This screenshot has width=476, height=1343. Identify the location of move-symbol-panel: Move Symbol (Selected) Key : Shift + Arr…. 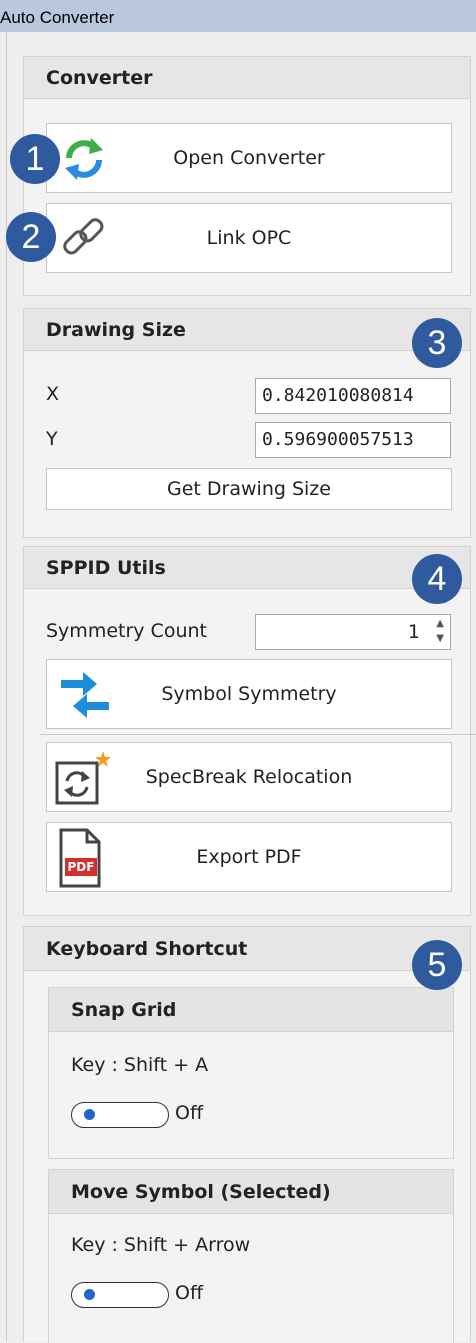
(251, 1256).